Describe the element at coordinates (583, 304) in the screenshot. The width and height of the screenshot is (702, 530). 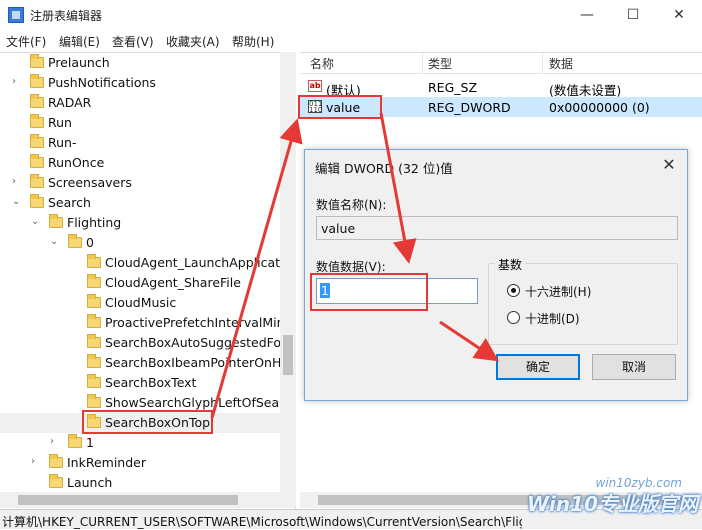
I see `base-group` at that location.